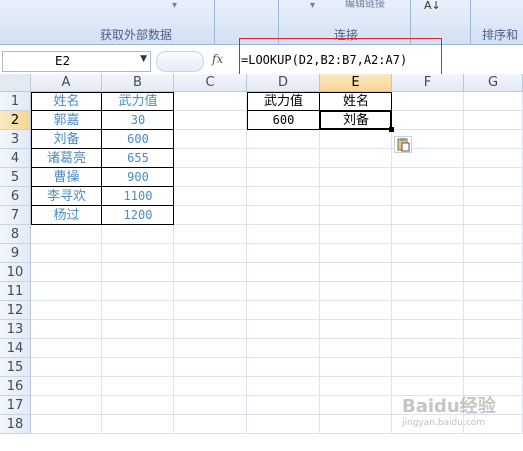  Describe the element at coordinates (356, 101) in the screenshot. I see `cell-e1: 姓名` at that location.